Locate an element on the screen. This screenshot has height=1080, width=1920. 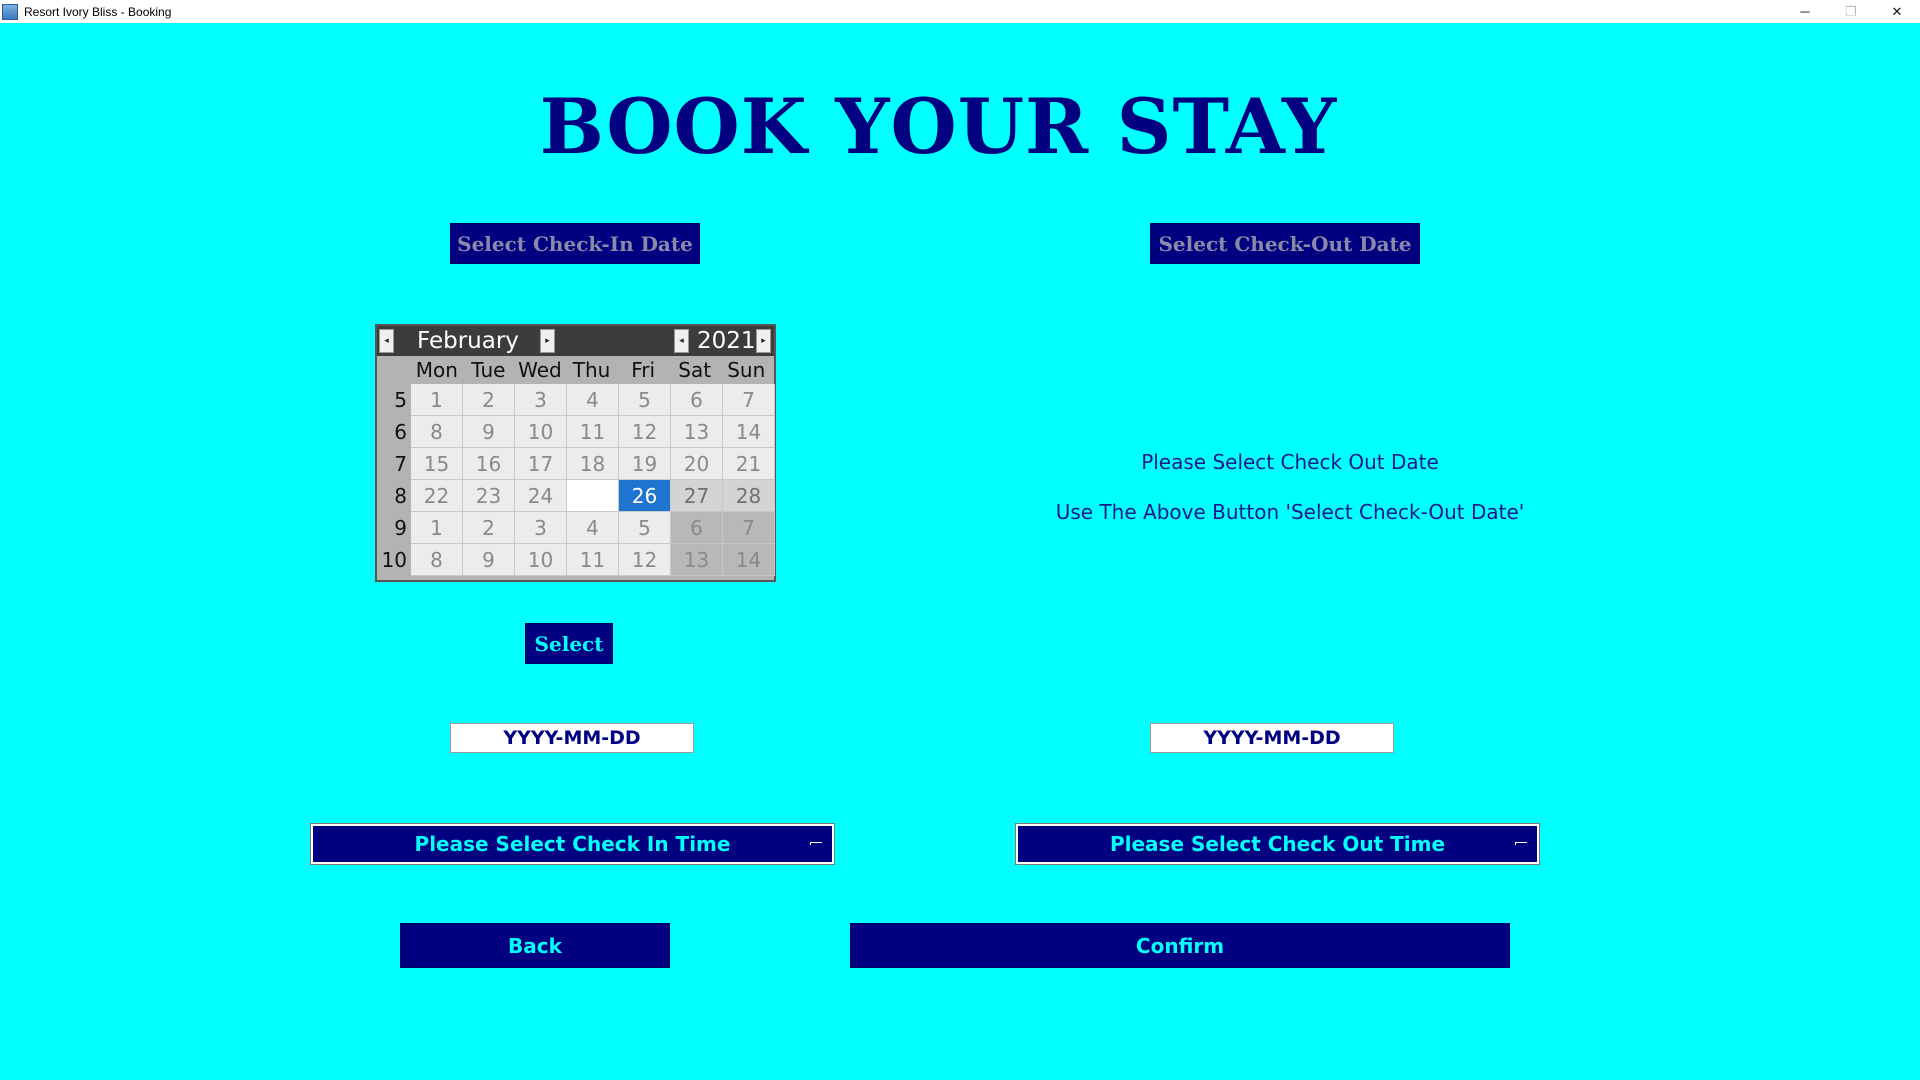
weekday-label: Thu is located at coordinates (591, 370).